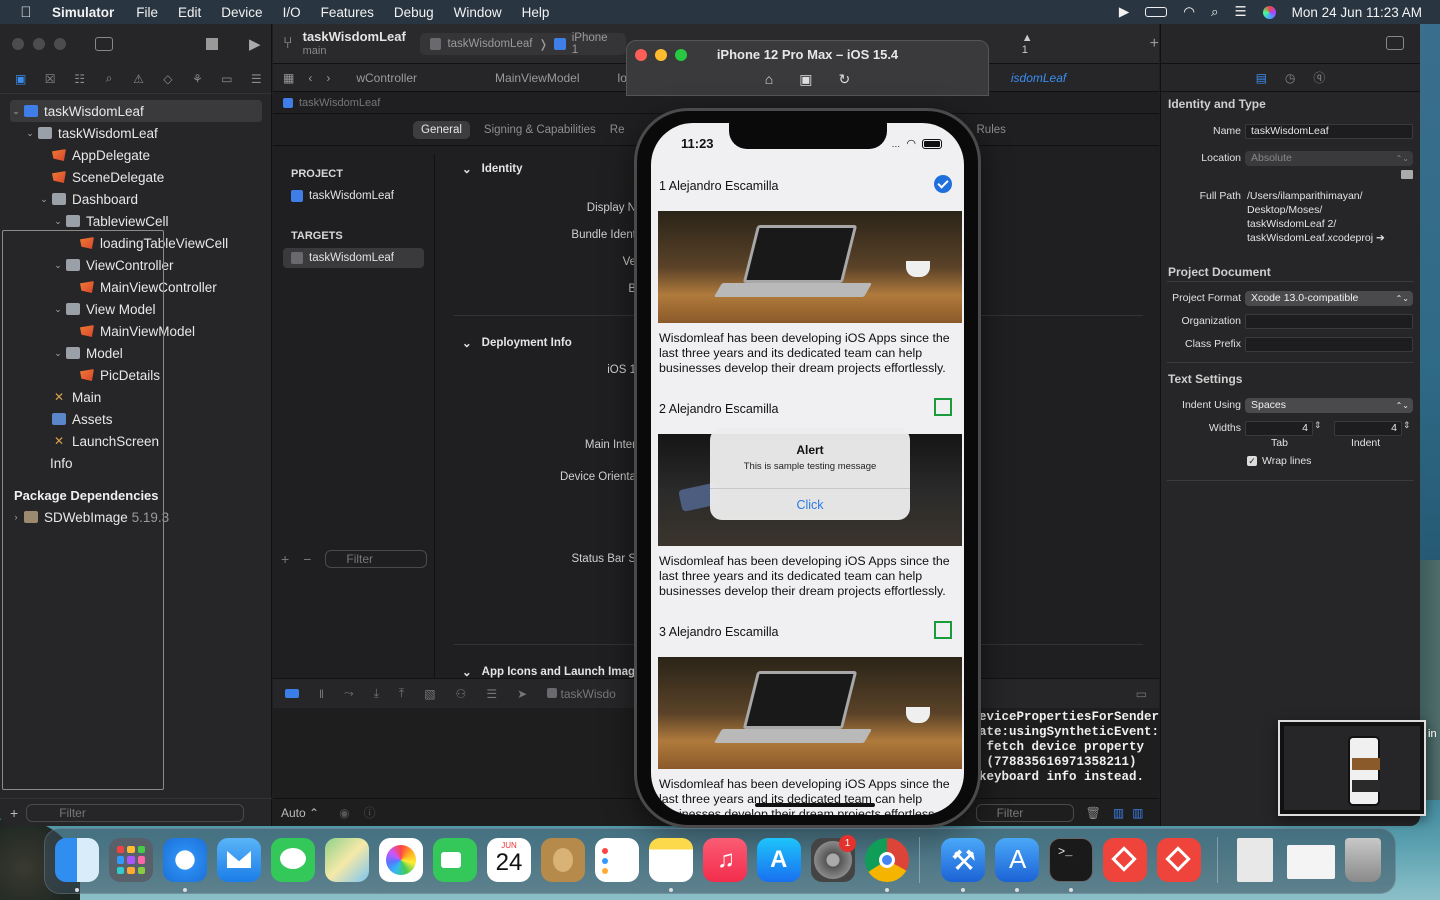 The image size is (1440, 900). I want to click on close-window-button, so click(18, 44).